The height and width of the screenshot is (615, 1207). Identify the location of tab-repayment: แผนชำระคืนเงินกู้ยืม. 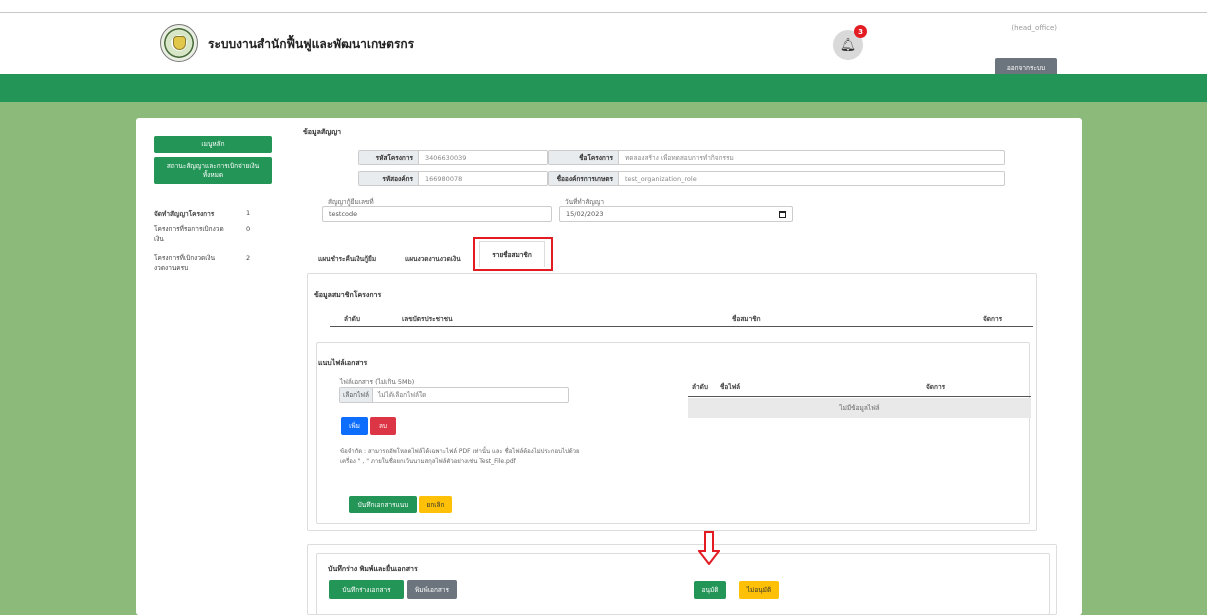
(347, 259).